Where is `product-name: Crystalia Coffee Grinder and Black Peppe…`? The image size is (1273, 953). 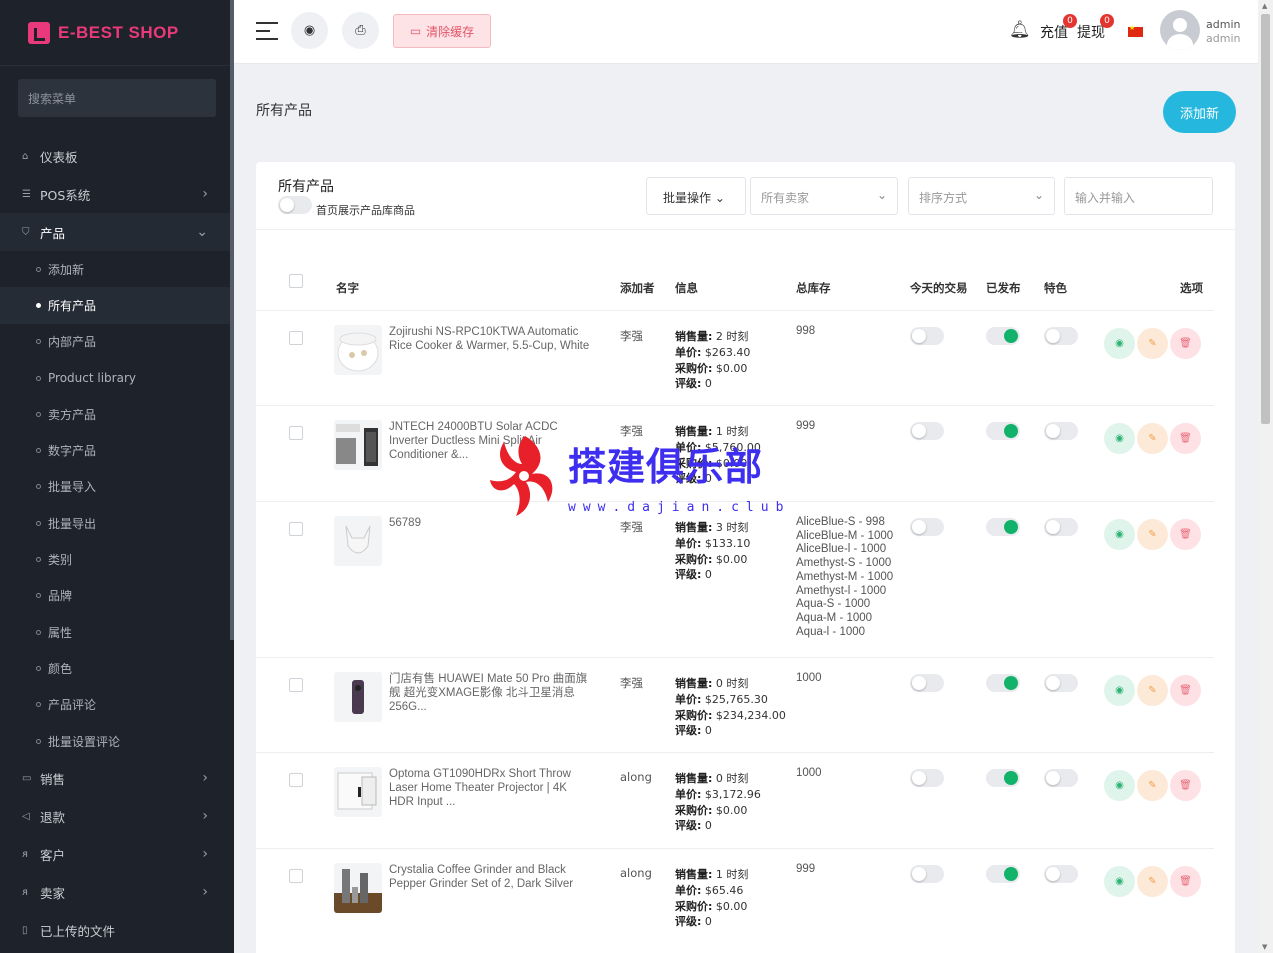 product-name: Crystalia Coffee Grinder and Black Peppe… is located at coordinates (491, 877).